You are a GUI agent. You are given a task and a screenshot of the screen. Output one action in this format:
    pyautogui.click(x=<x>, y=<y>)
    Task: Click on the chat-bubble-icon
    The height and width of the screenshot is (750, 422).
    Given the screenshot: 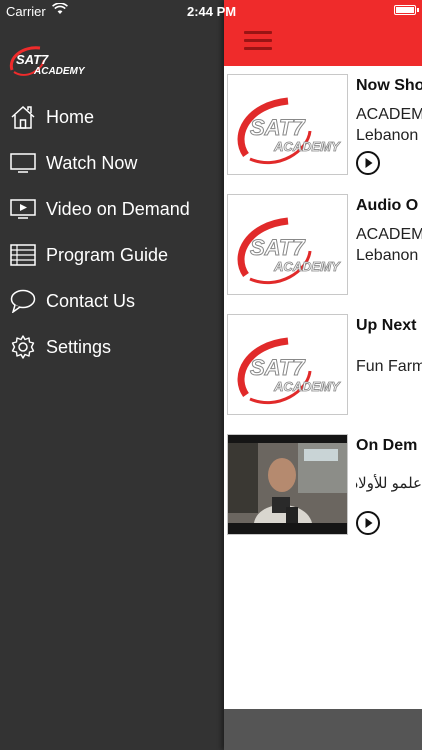 What is the action you would take?
    pyautogui.click(x=23, y=301)
    